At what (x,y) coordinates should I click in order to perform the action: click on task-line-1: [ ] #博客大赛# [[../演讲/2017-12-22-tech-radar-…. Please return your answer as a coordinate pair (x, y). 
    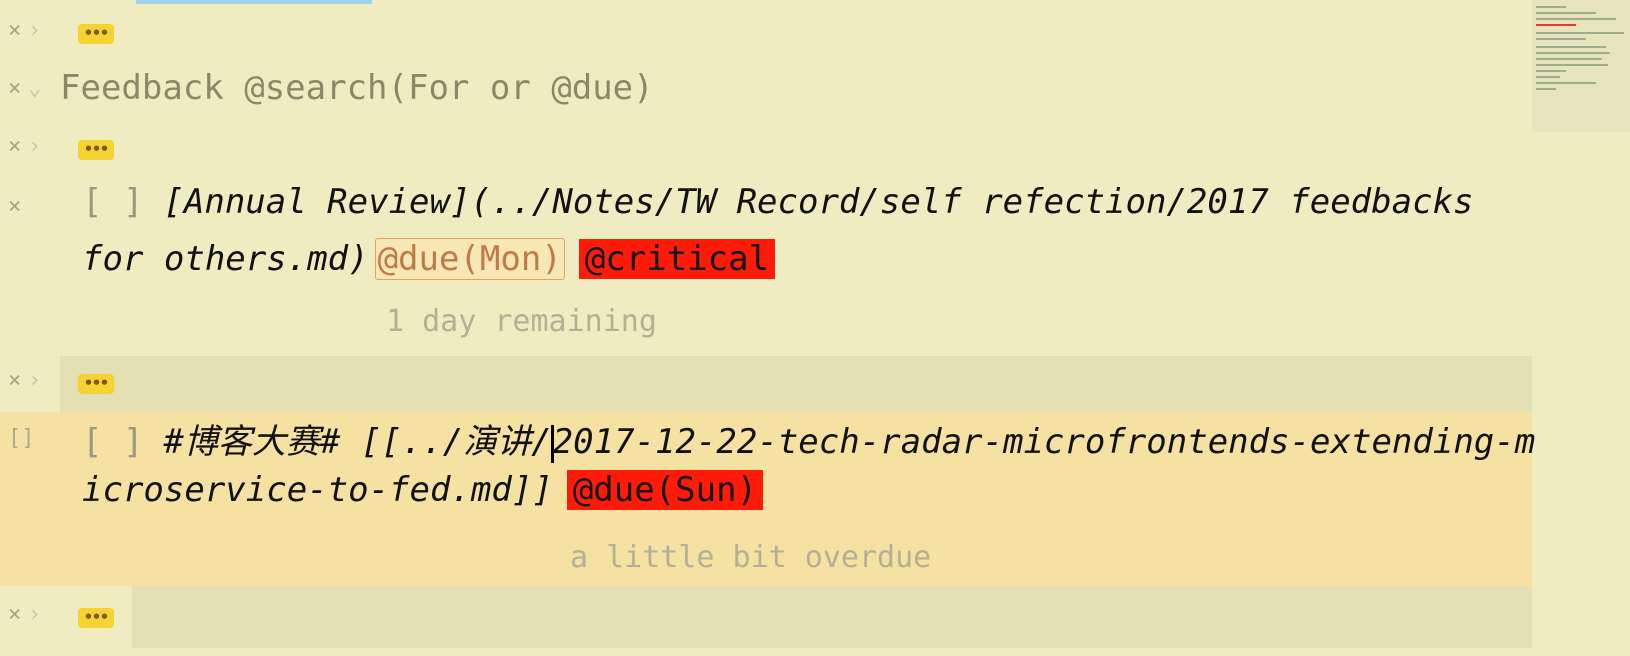
    Looking at the image, I should click on (808, 438).